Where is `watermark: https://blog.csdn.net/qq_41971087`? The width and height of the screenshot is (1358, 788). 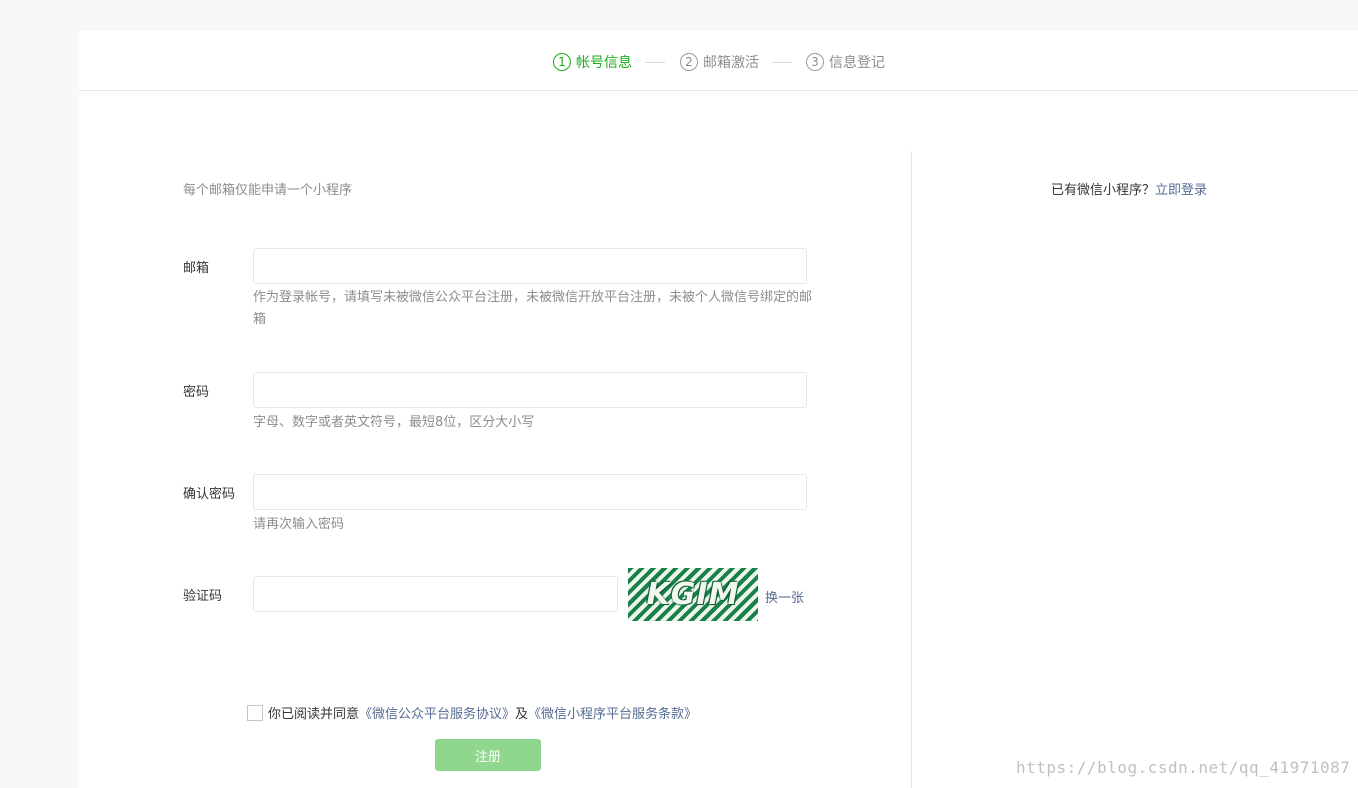 watermark: https://blog.csdn.net/qq_41971087 is located at coordinates (1183, 767).